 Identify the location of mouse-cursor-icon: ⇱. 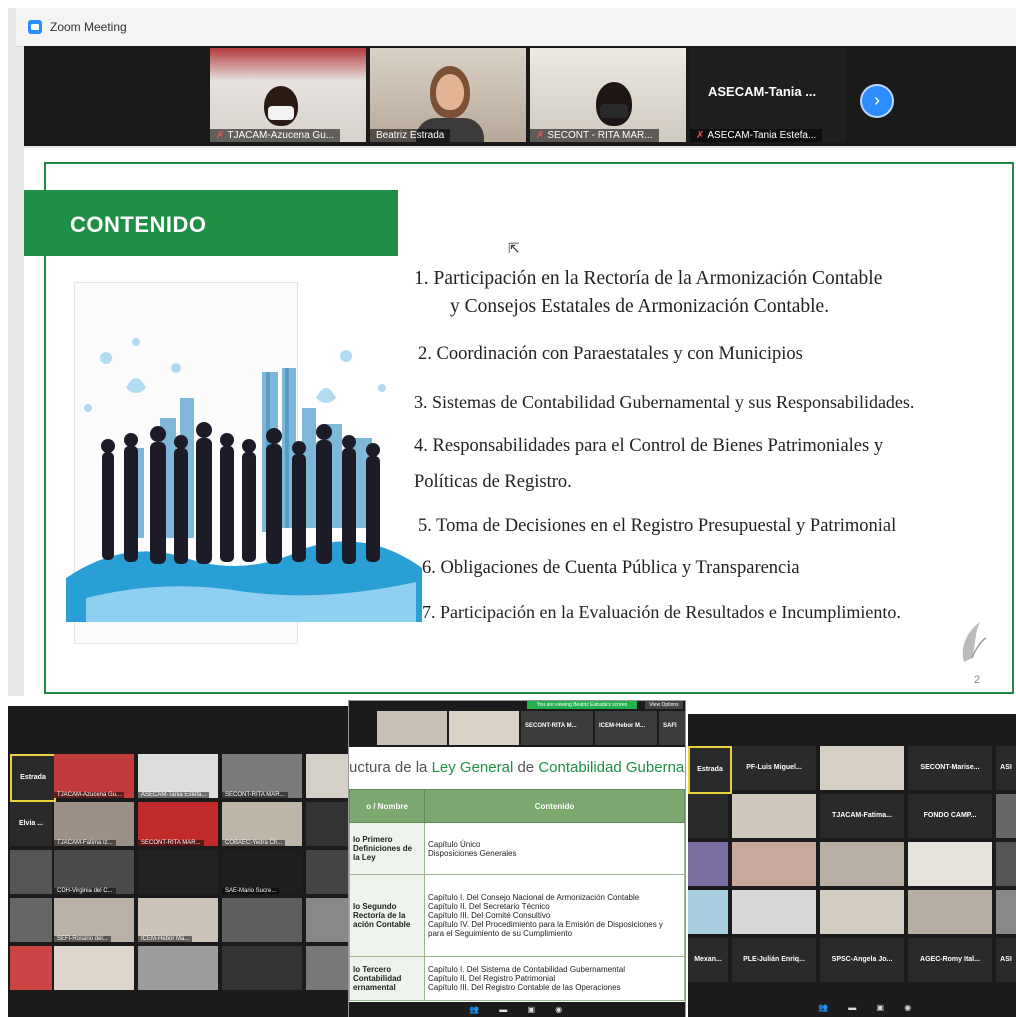
(514, 248).